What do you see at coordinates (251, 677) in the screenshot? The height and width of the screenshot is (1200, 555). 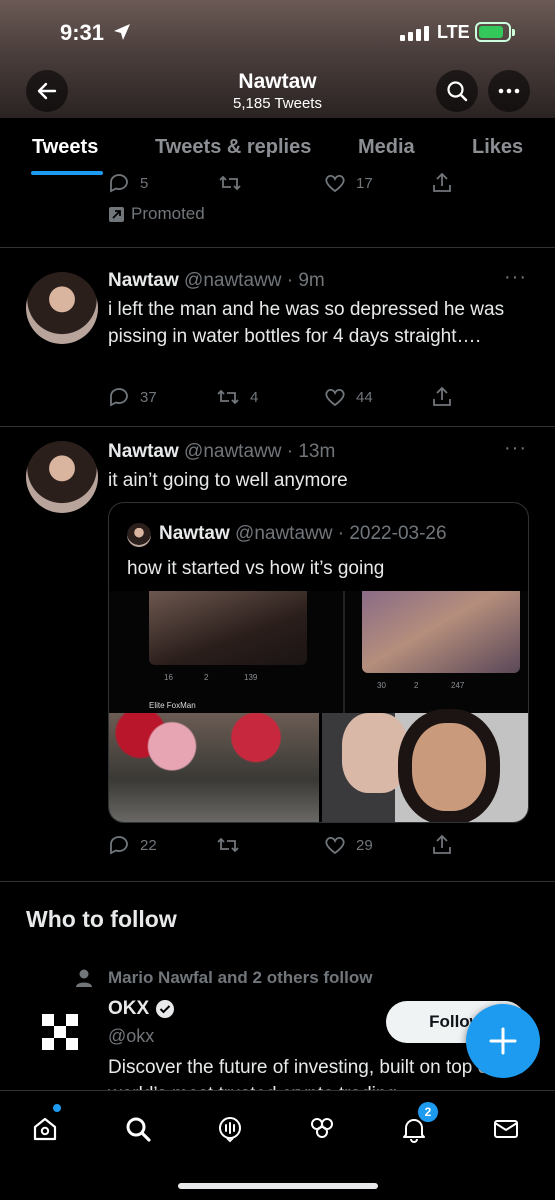 I see `inner-like-count: 139` at bounding box center [251, 677].